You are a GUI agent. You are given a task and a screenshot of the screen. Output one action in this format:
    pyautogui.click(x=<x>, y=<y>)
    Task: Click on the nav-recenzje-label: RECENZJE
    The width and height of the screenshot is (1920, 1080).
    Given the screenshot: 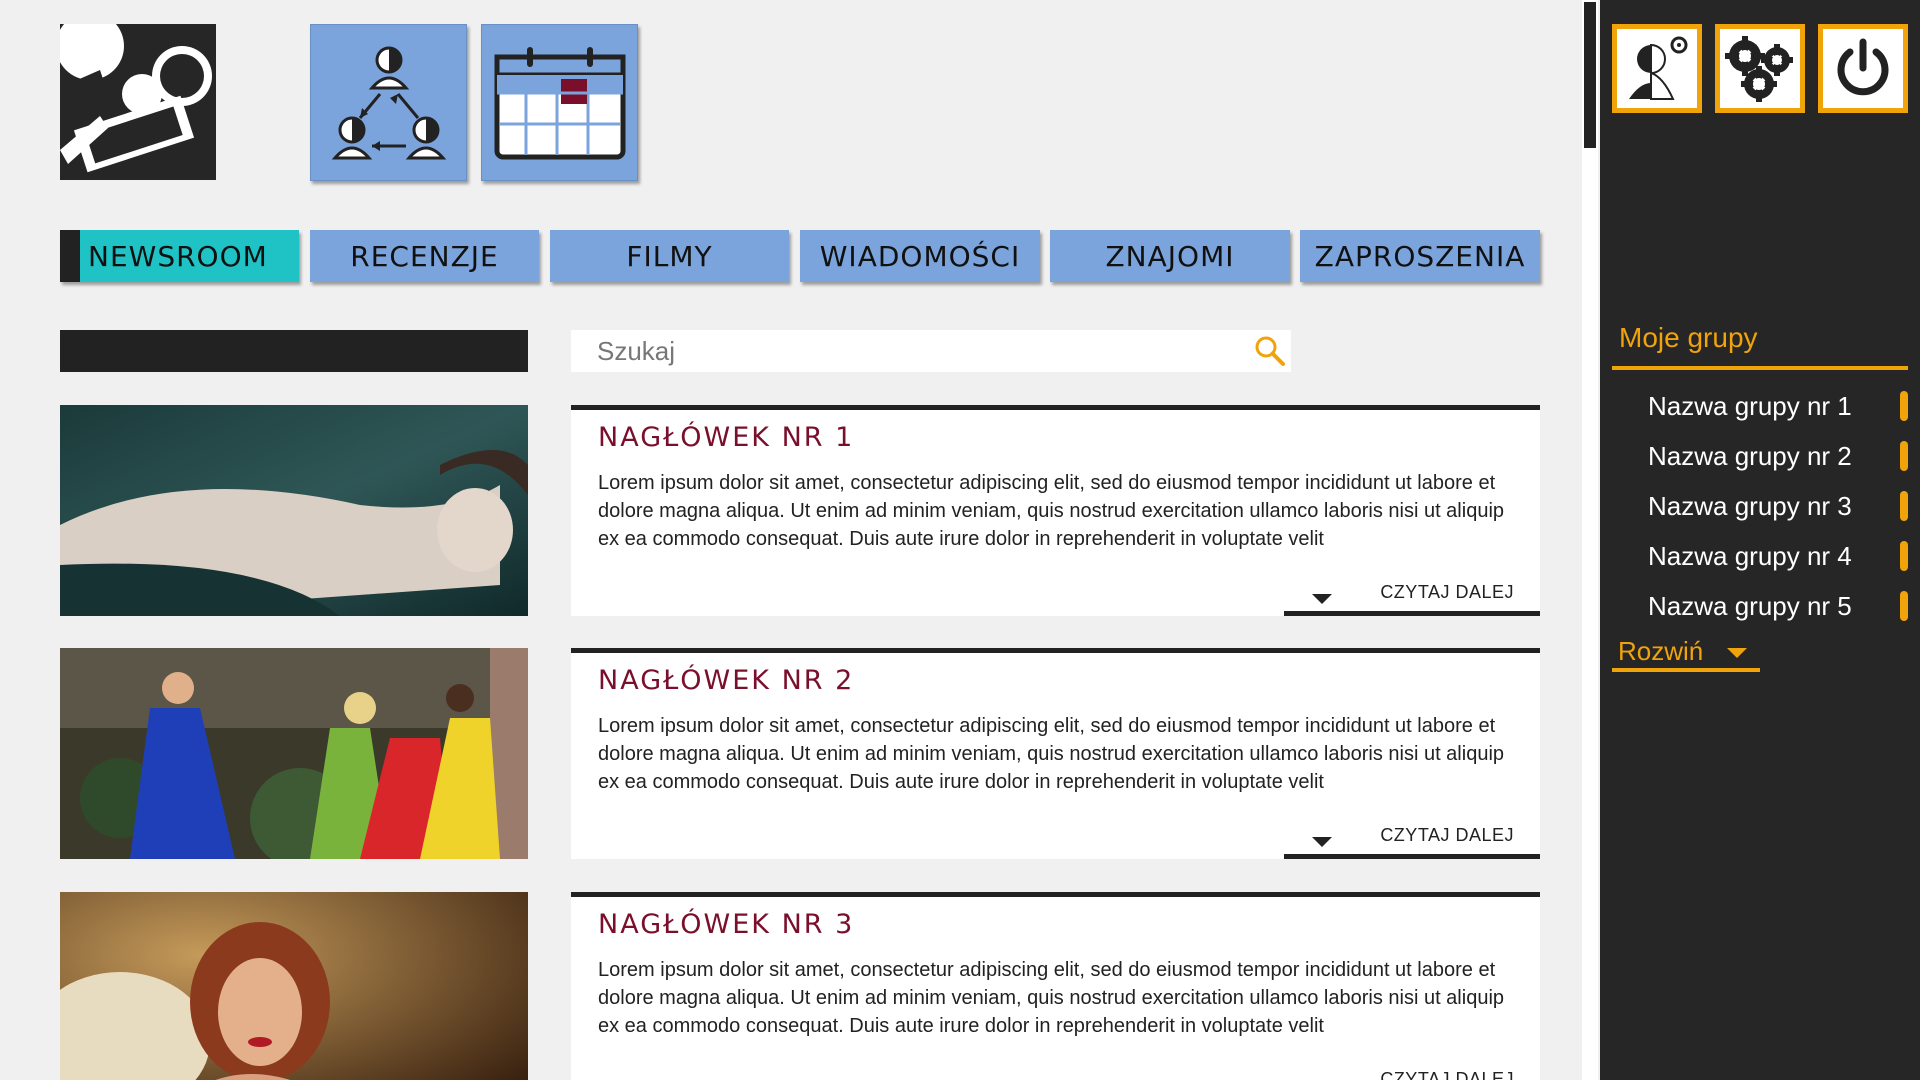 What is the action you would take?
    pyautogui.click(x=424, y=256)
    